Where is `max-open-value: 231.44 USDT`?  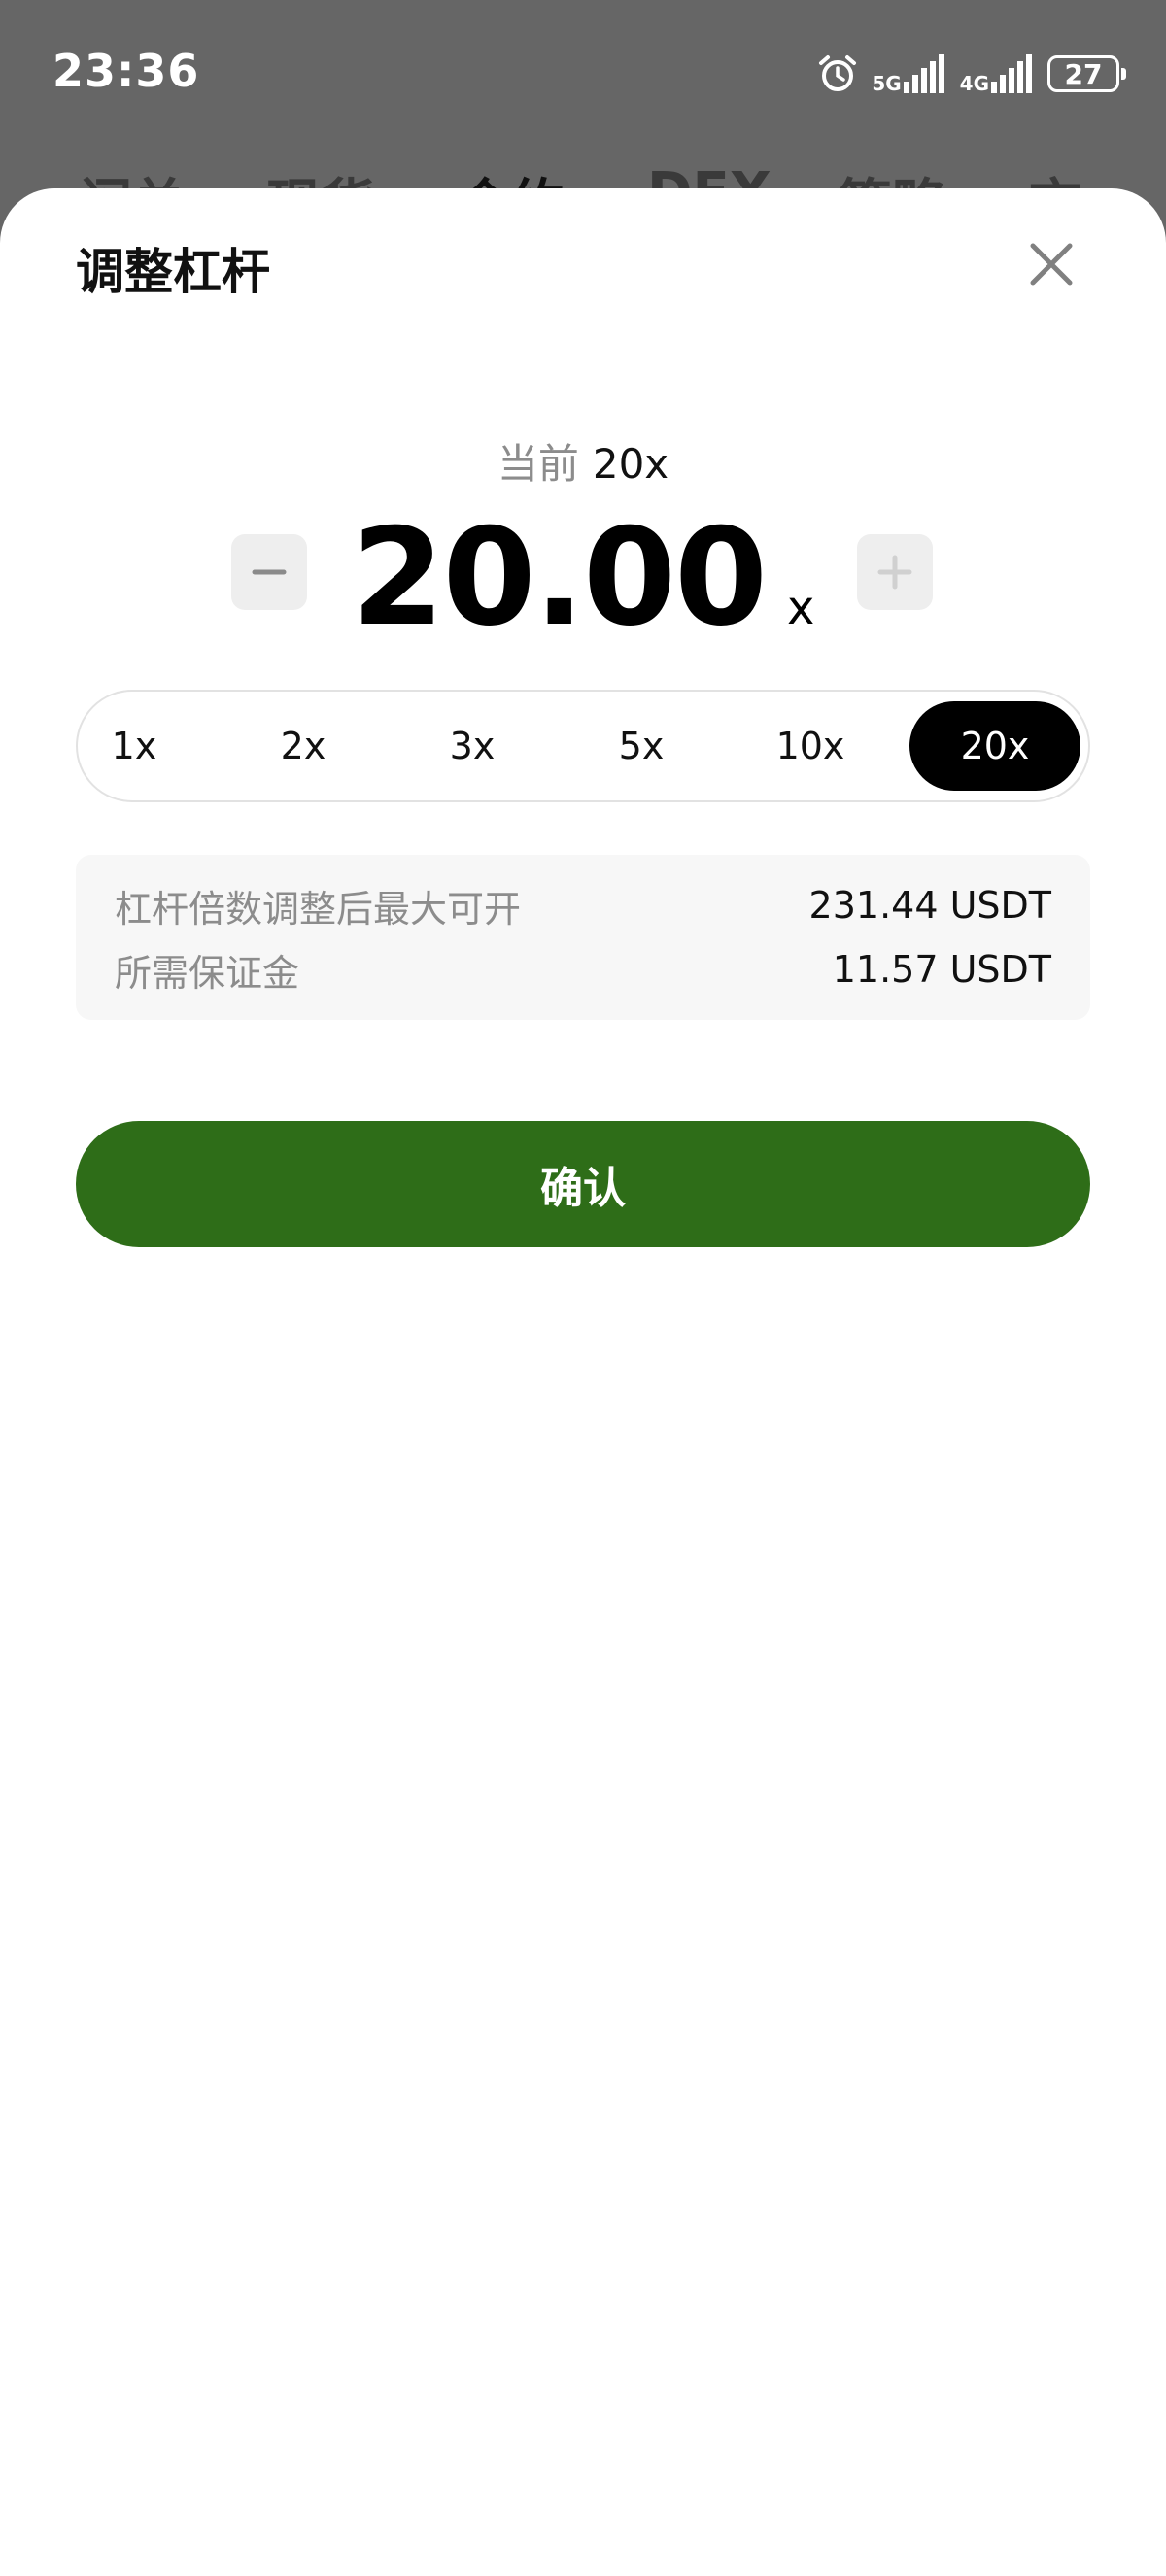
max-open-value: 231.44 USDT is located at coordinates (929, 905).